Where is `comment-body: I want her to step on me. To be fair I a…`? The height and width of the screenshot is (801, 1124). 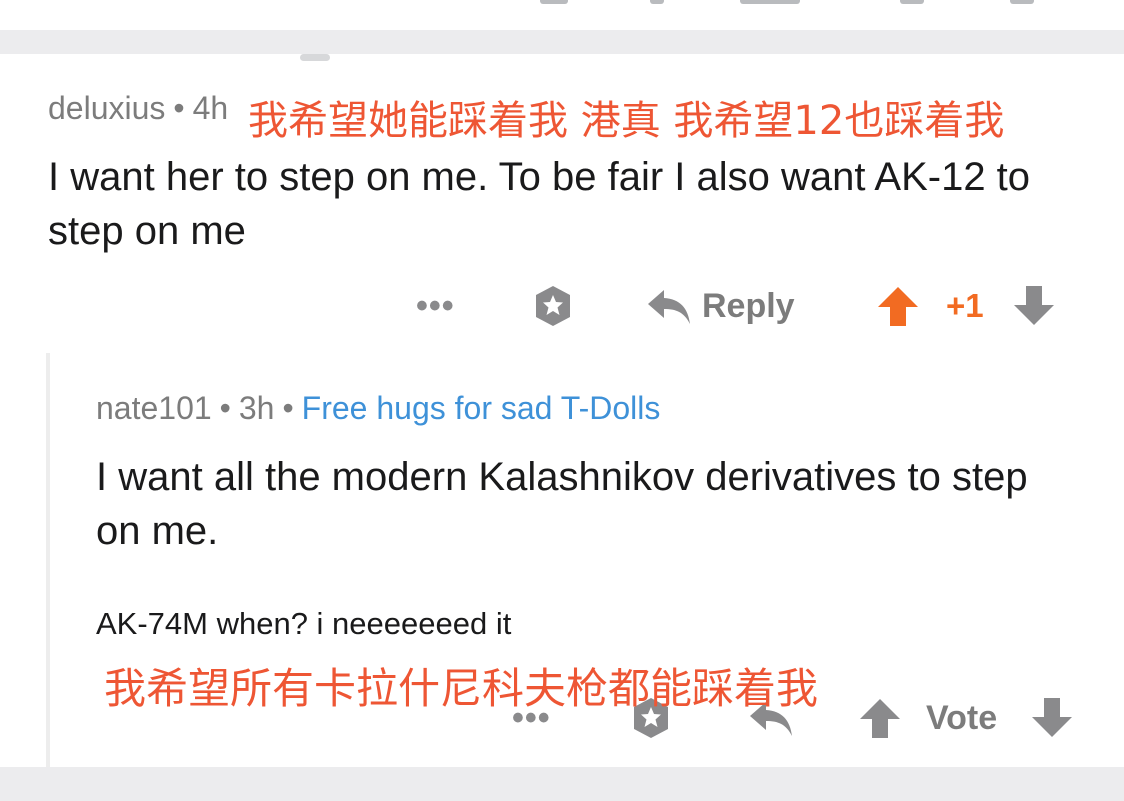 comment-body: I want her to step on me. To be fair I a… is located at coordinates (539, 204).